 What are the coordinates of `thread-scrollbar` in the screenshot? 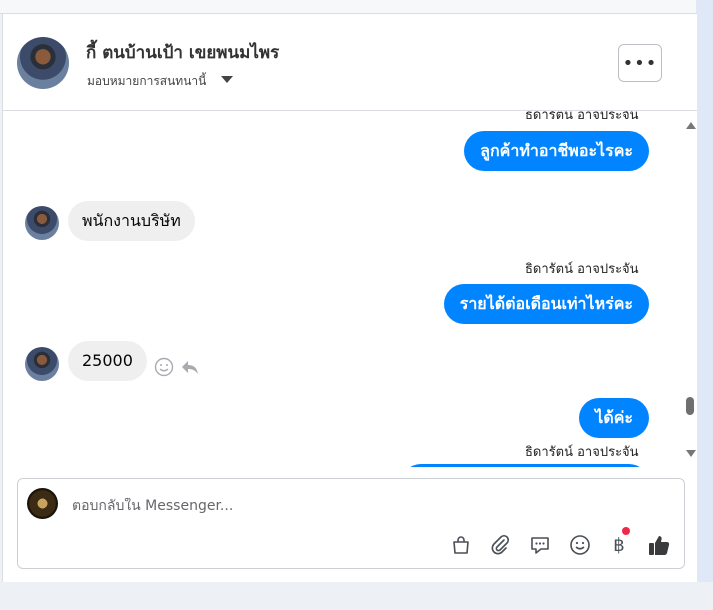 It's located at (690, 294).